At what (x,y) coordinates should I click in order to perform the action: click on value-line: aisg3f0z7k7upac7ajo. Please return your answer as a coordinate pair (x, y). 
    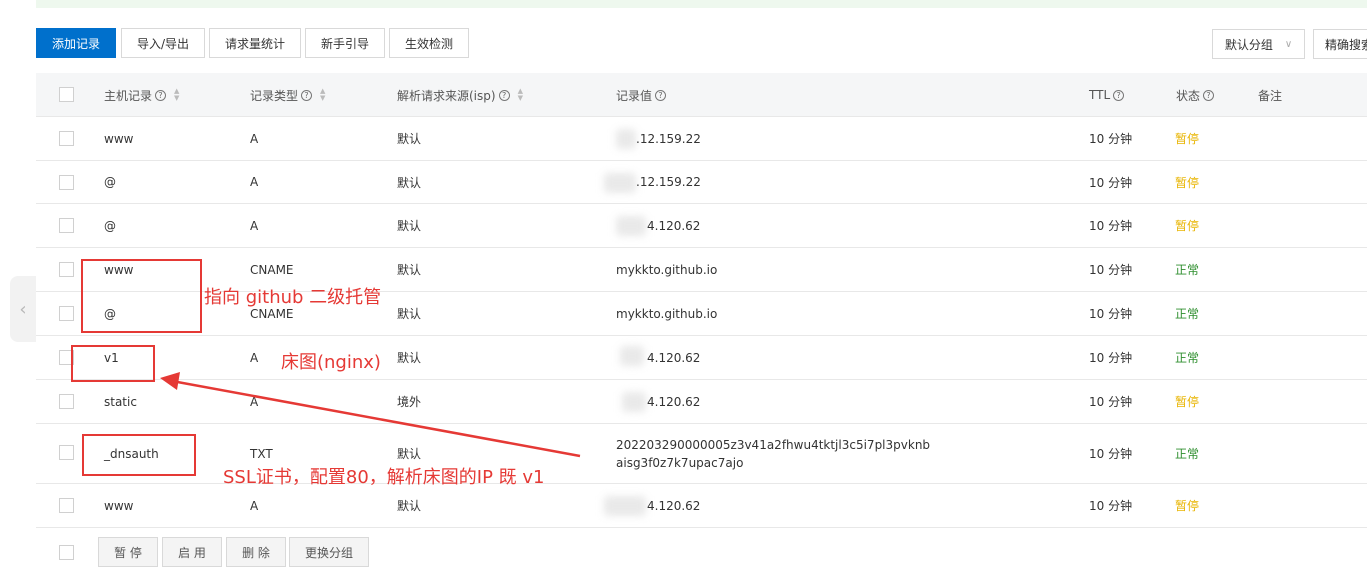
    Looking at the image, I should click on (680, 462).